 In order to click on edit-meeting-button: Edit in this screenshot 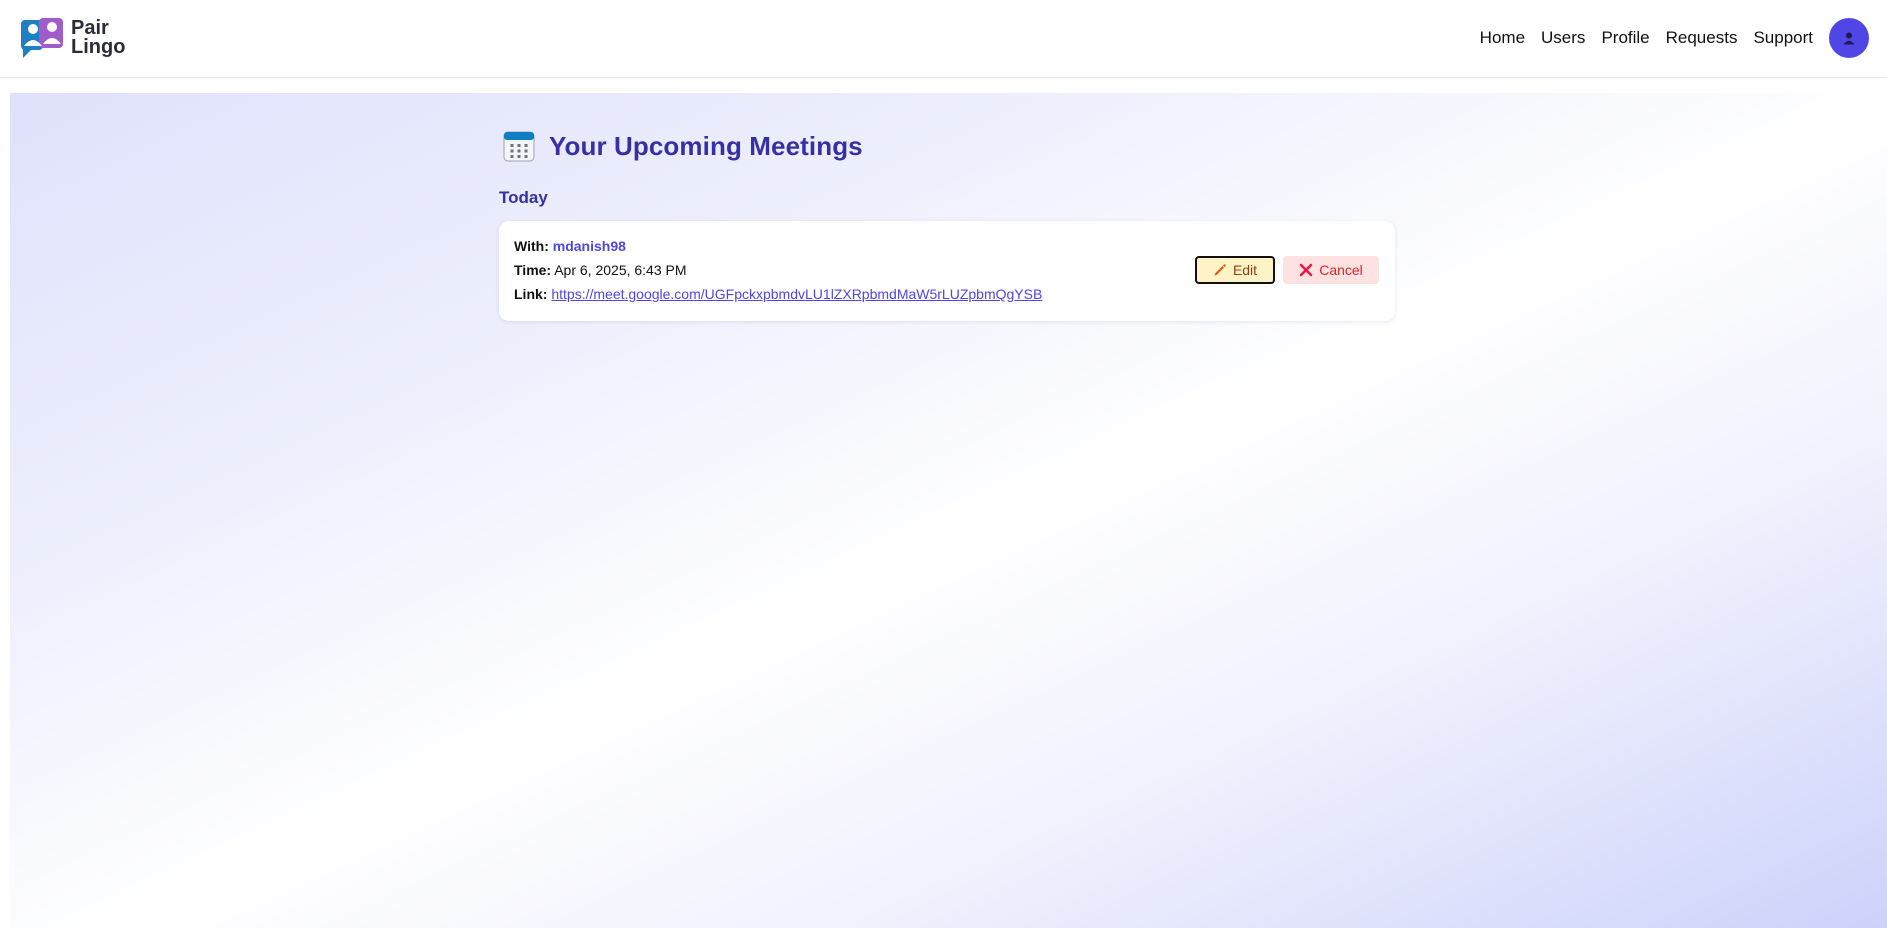, I will do `click(1235, 270)`.